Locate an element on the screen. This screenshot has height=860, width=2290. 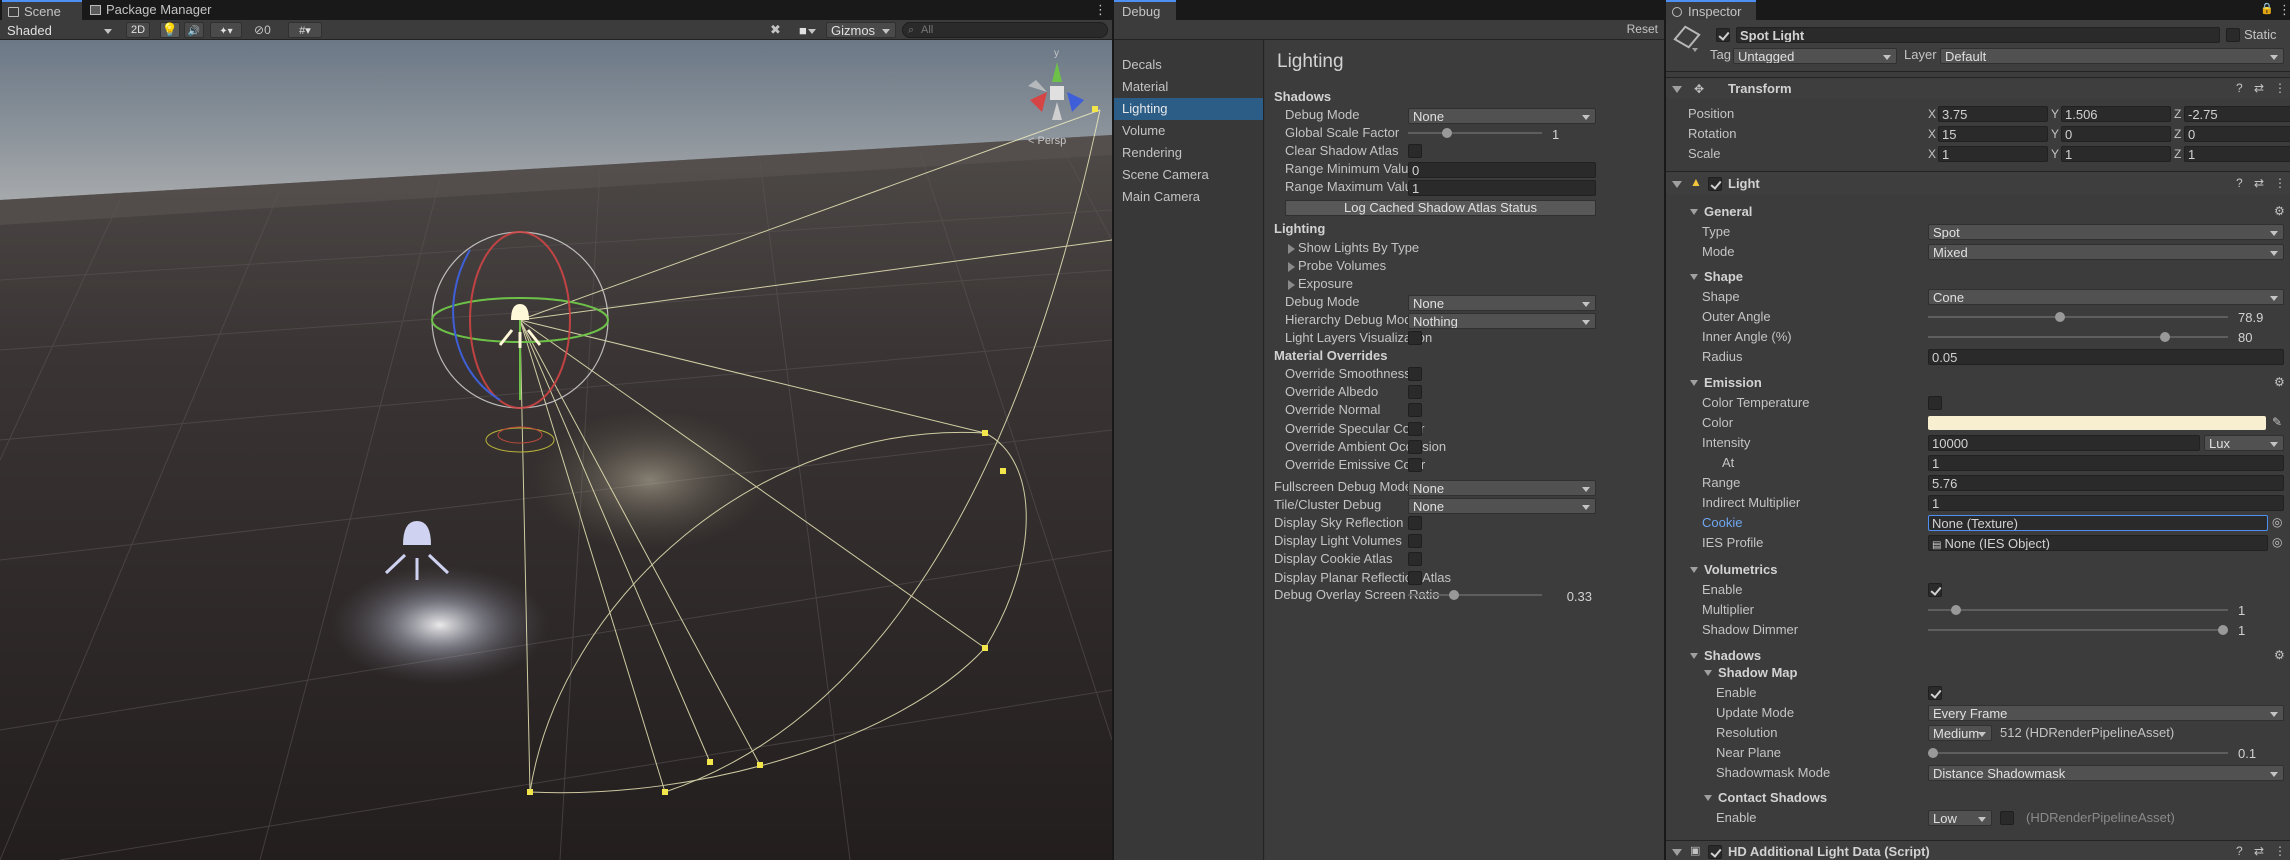
hd-presets-icon: ⇄ is located at coordinates (2259, 851).